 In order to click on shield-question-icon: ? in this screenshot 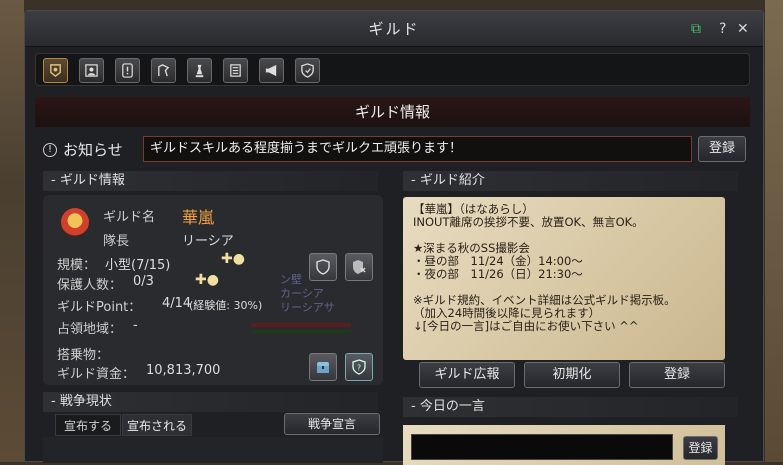, I will do `click(359, 367)`.